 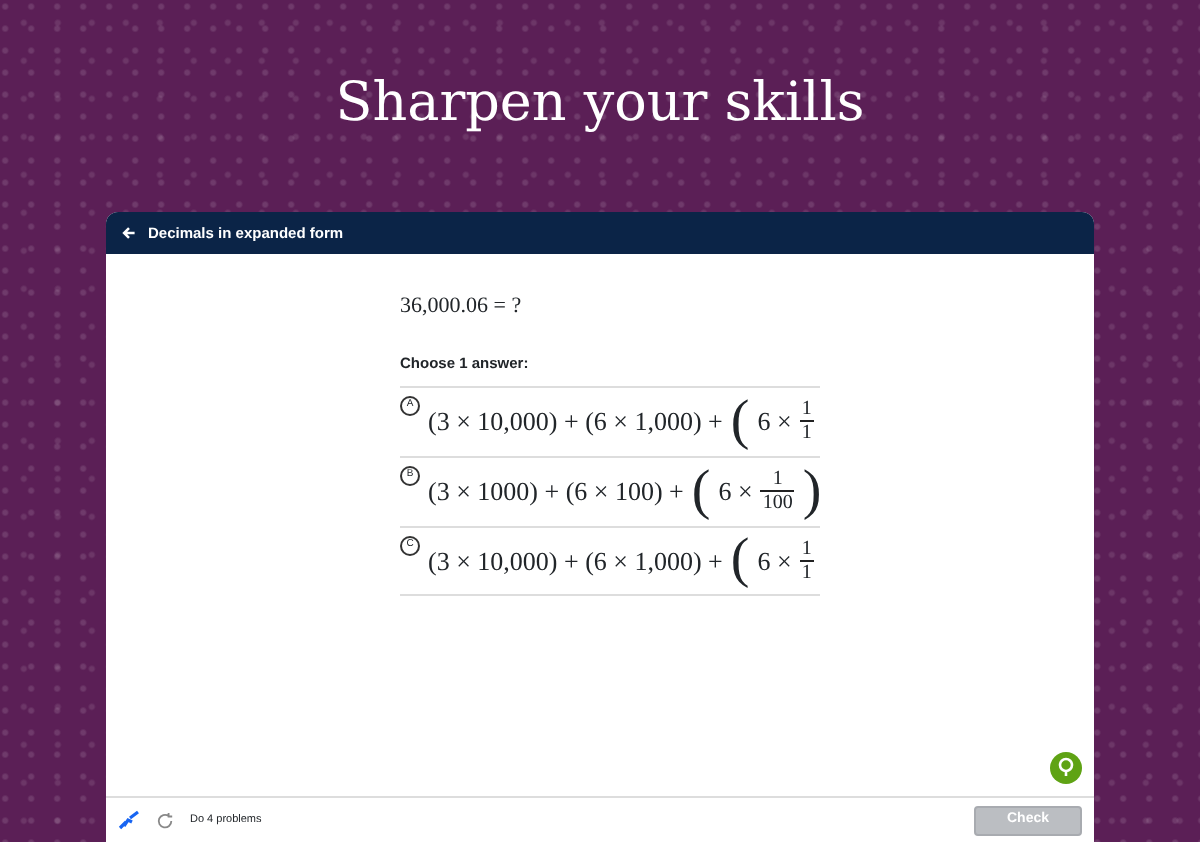 What do you see at coordinates (165, 820) in the screenshot?
I see `refresh-icon` at bounding box center [165, 820].